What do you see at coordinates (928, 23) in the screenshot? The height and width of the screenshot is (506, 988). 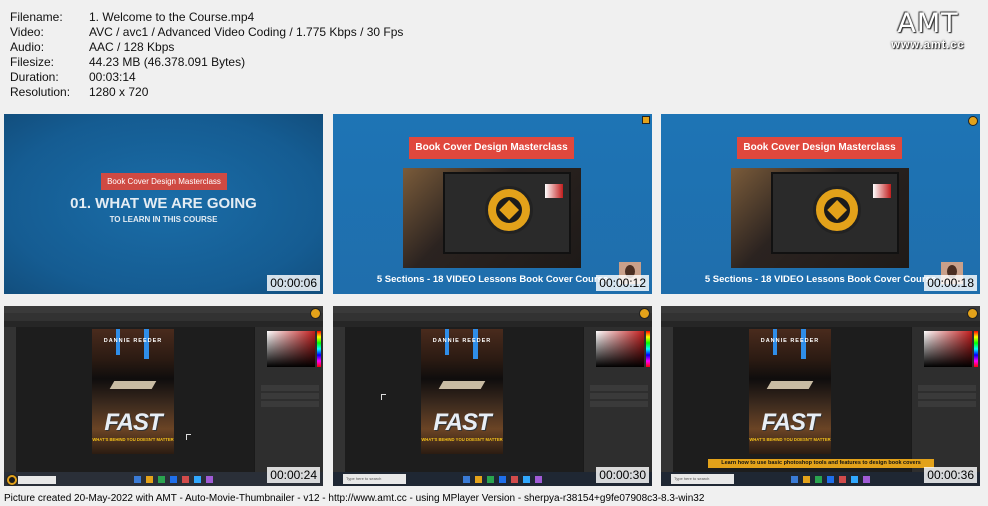 I see `logo-text: AMT` at bounding box center [928, 23].